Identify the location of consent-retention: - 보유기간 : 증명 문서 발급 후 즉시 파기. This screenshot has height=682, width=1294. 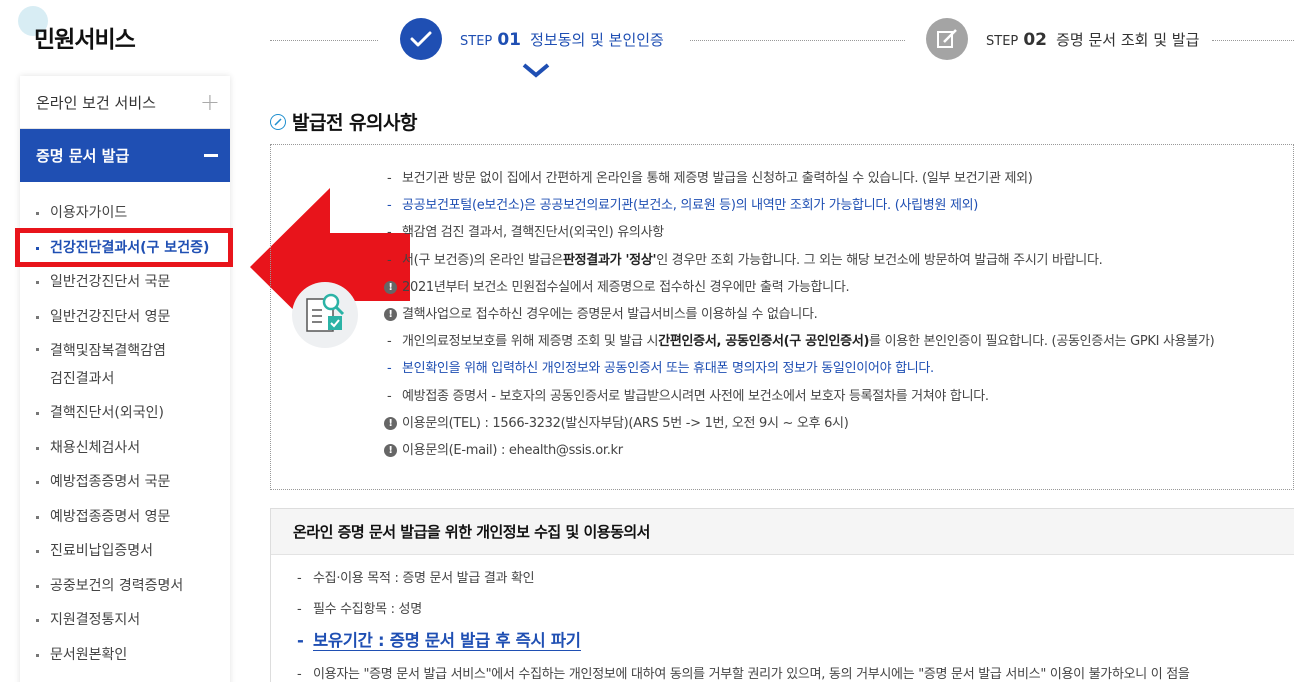
(439, 641).